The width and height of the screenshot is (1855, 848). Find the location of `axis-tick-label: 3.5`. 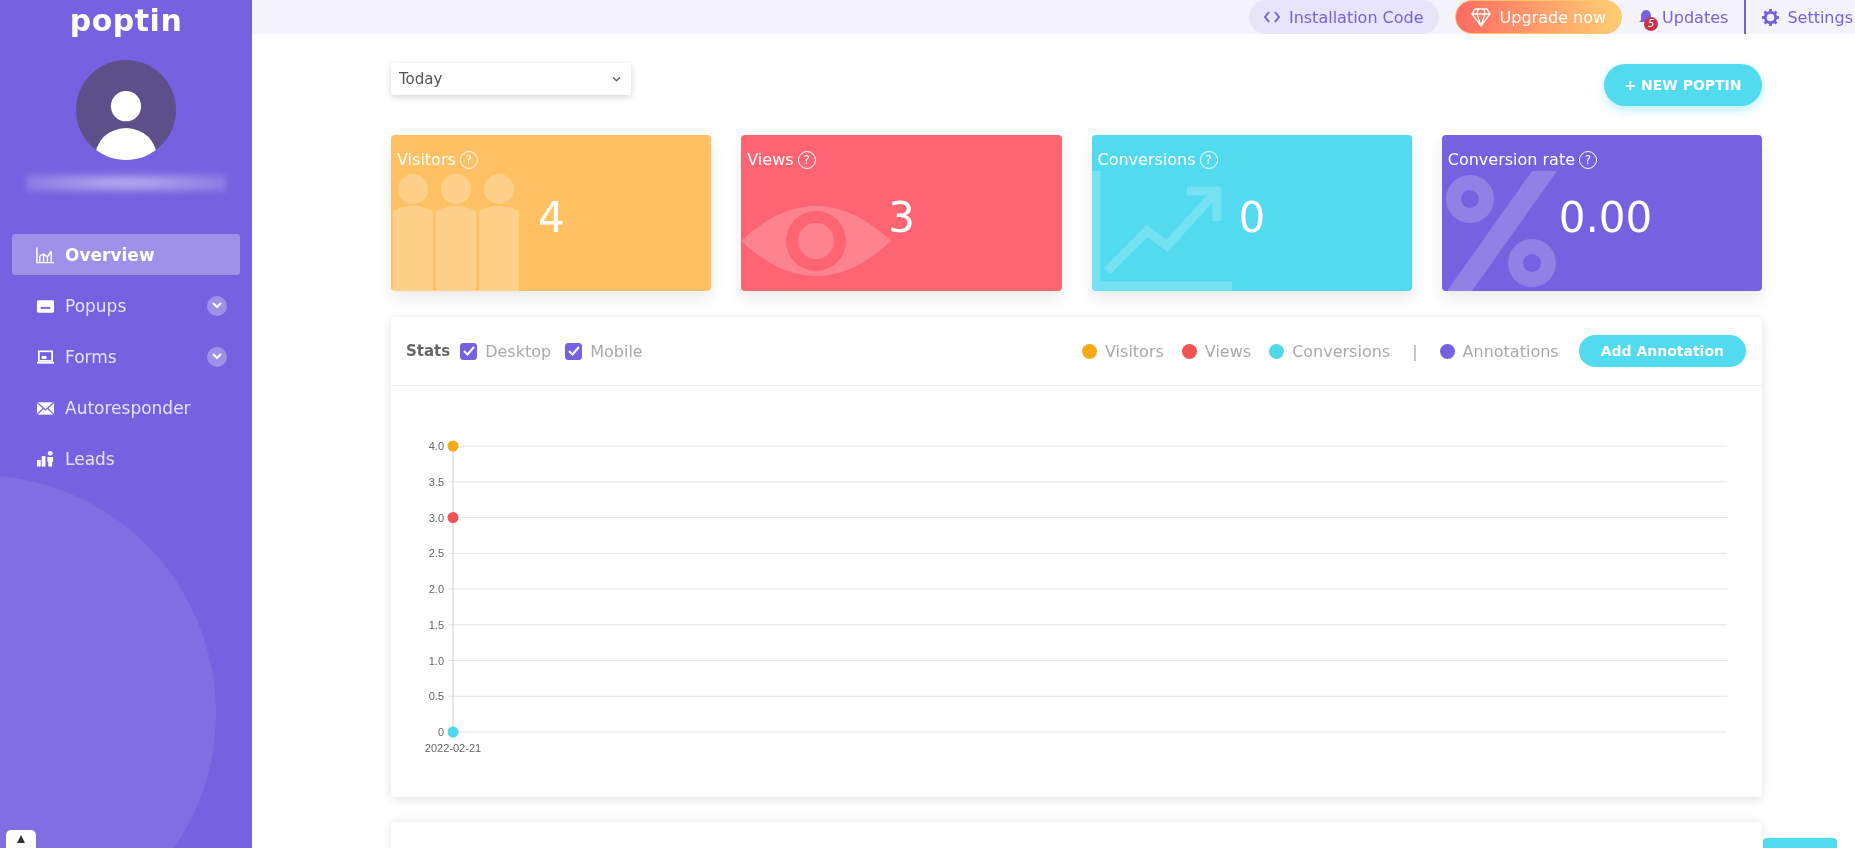

axis-tick-label: 3.5 is located at coordinates (436, 481).